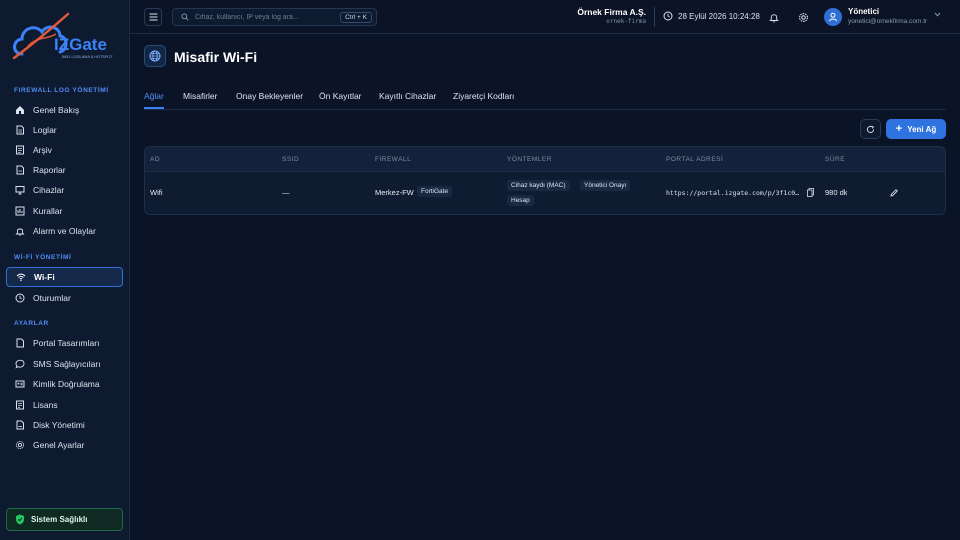  I want to click on sidebar-item-label: Kurallar, so click(48, 211).